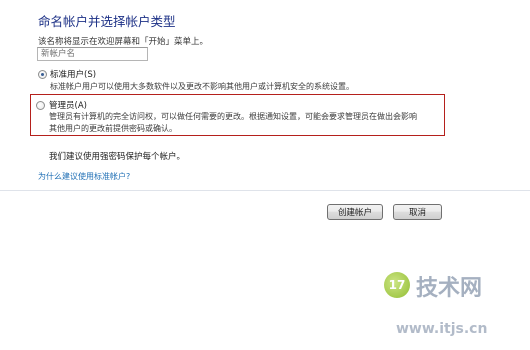 This screenshot has width=530, height=350. Describe the element at coordinates (92, 54) in the screenshot. I see `account-name-input` at that location.